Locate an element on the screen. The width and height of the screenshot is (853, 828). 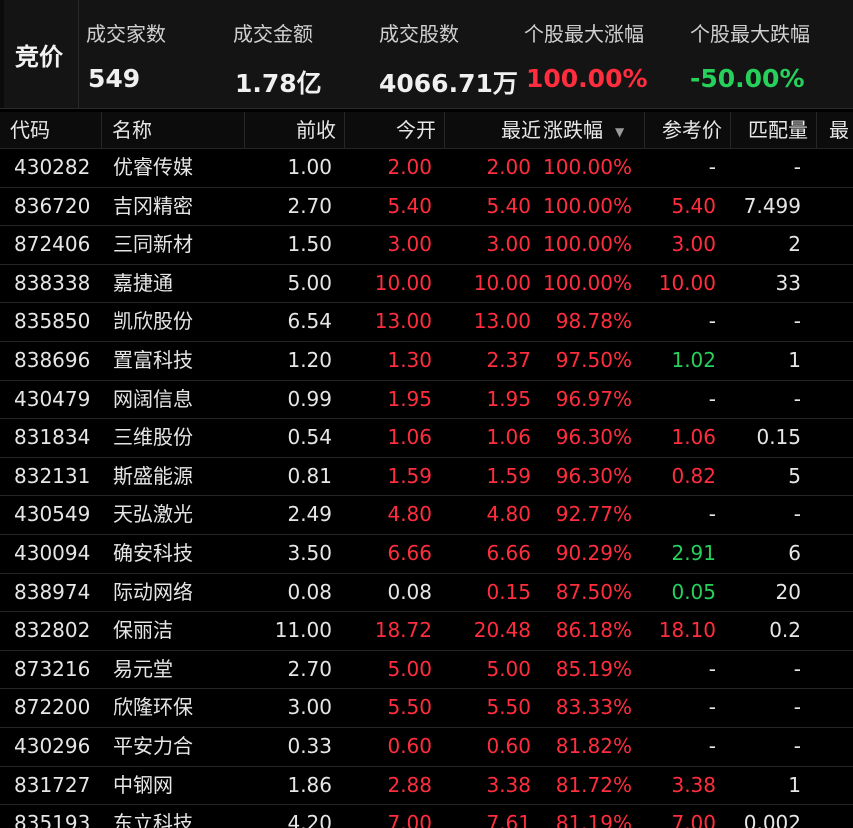
cell-match-qty: 20 is located at coordinates (788, 591).